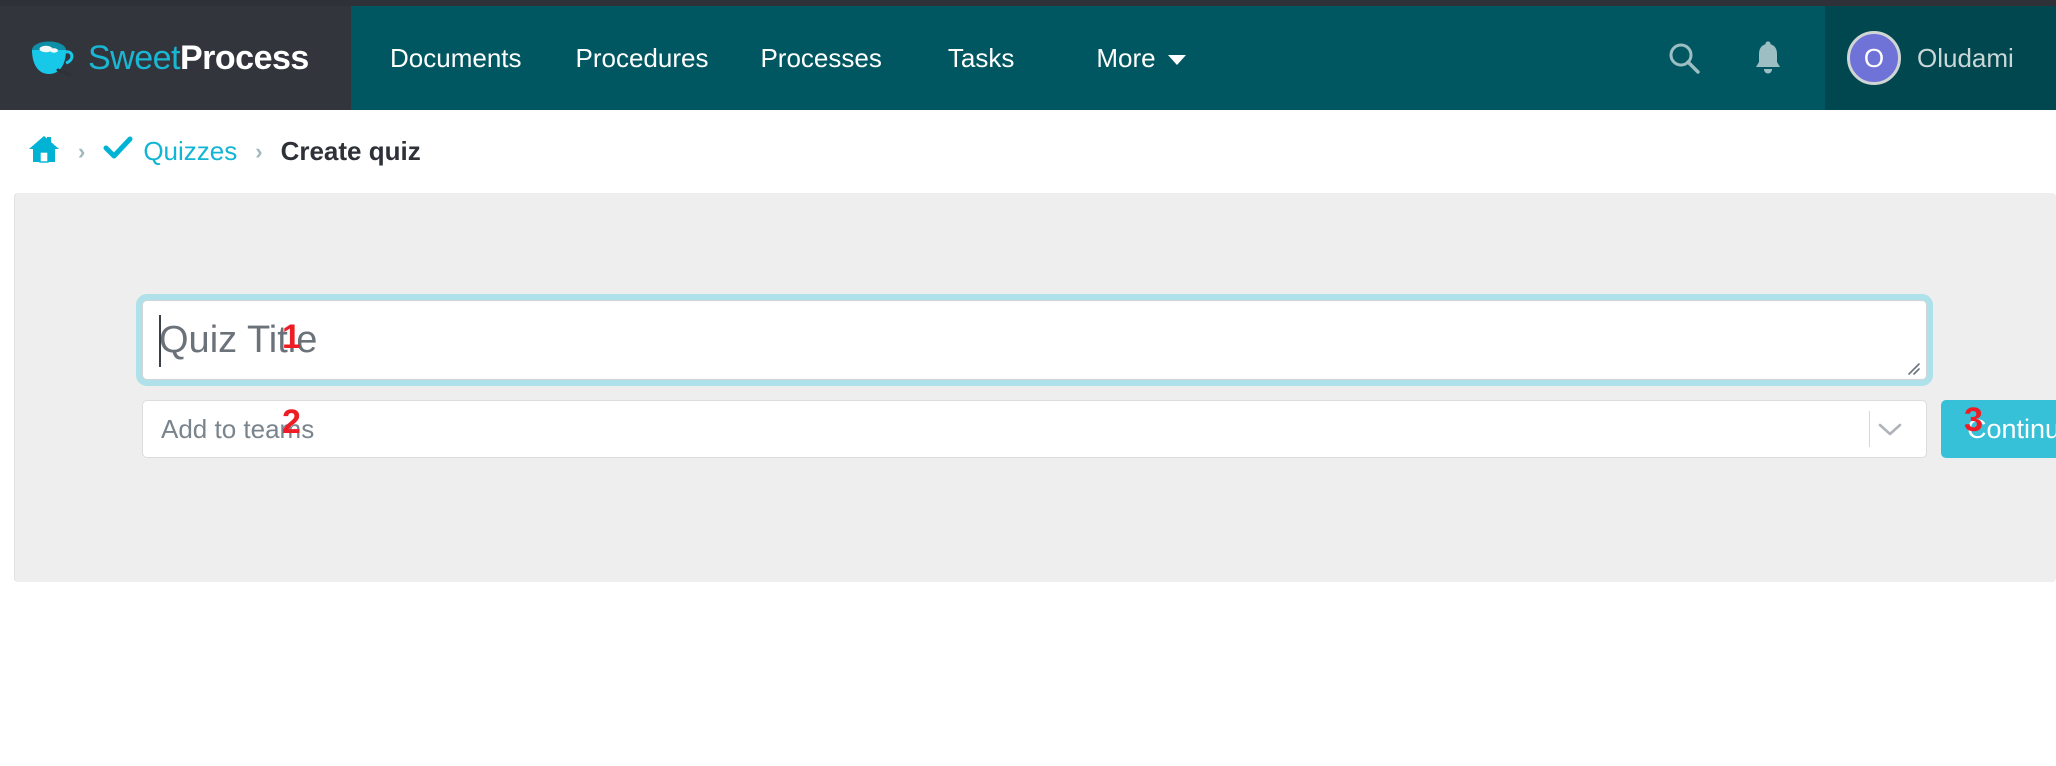  Describe the element at coordinates (291, 337) in the screenshot. I see `annotation-marker-1: 1` at that location.